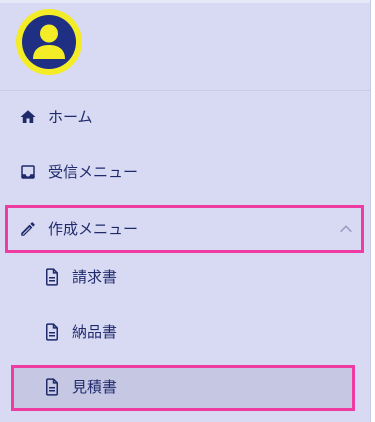  Describe the element at coordinates (95, 277) in the screenshot. I see `submenu-item-invoice-label: 請求書` at that location.